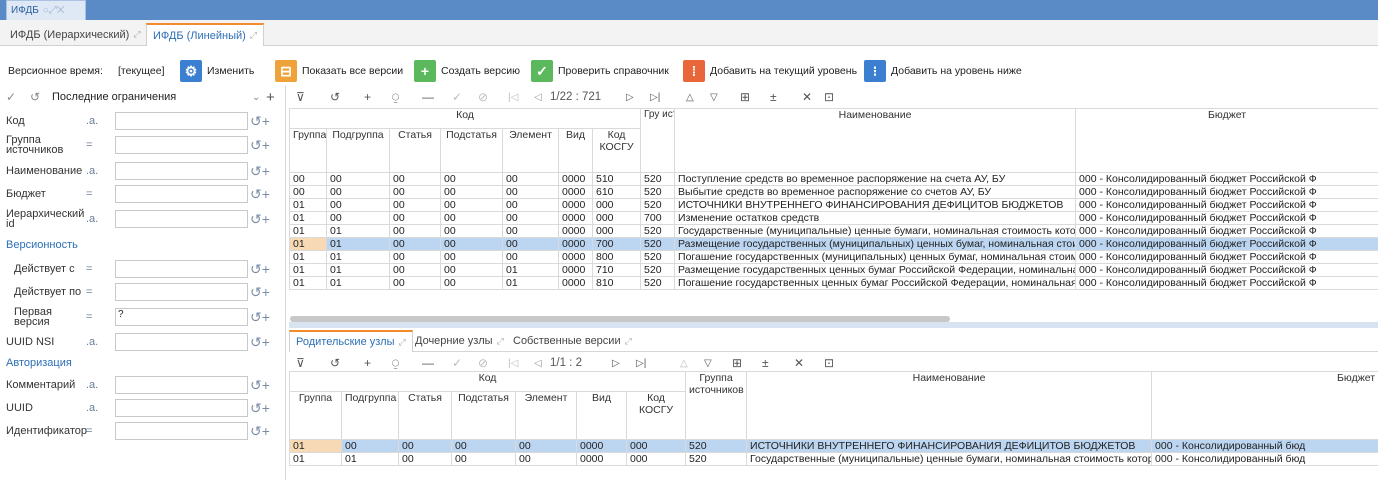 Image resolution: width=1378 pixels, height=480 pixels. I want to click on section-authorization: Авторизация, so click(142, 363).